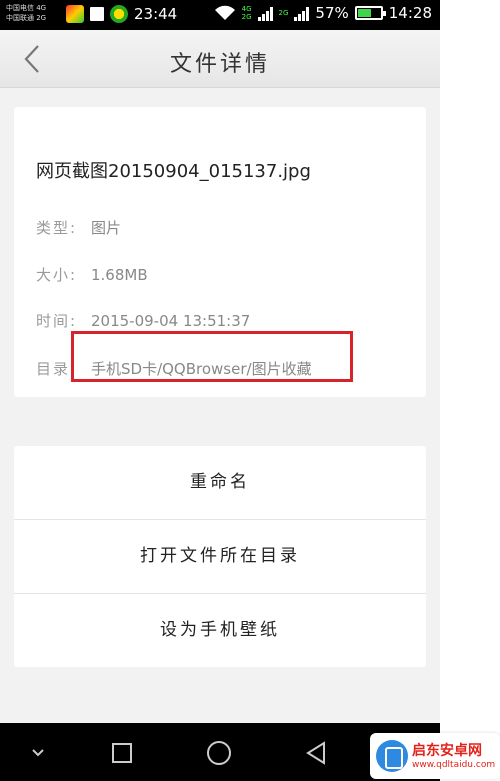 The image size is (500, 781). I want to click on clock: 14:28, so click(410, 13).